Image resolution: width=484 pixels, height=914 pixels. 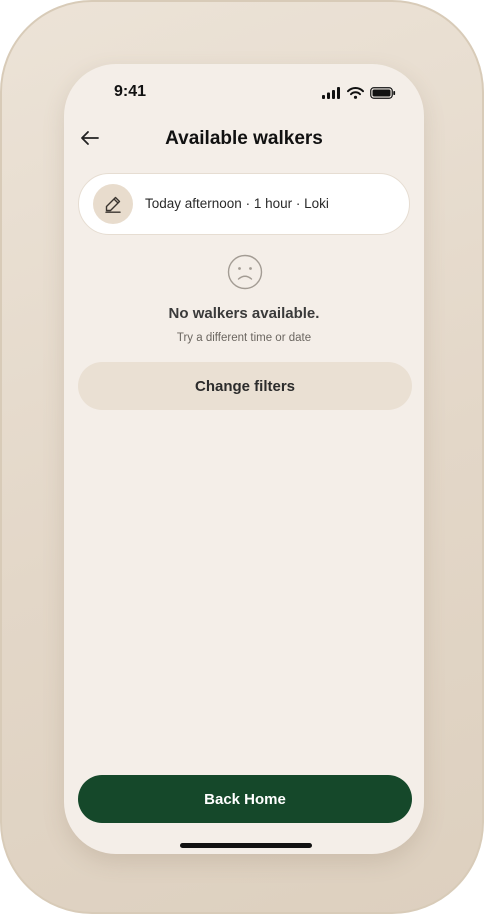 What do you see at coordinates (244, 338) in the screenshot?
I see `empty-state-subtitle: Try a different time or date` at bounding box center [244, 338].